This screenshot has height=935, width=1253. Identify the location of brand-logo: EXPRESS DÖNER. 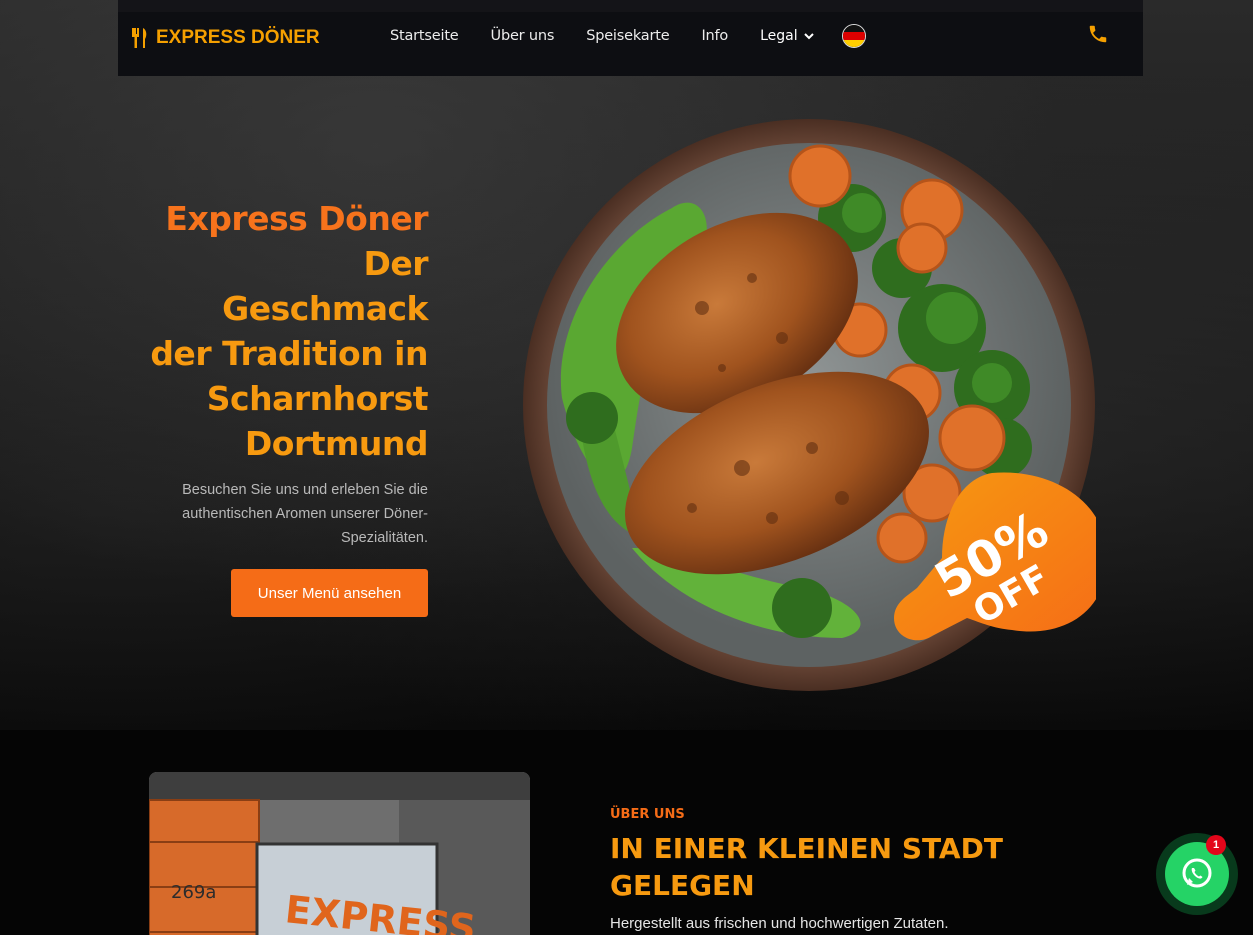
(226, 38).